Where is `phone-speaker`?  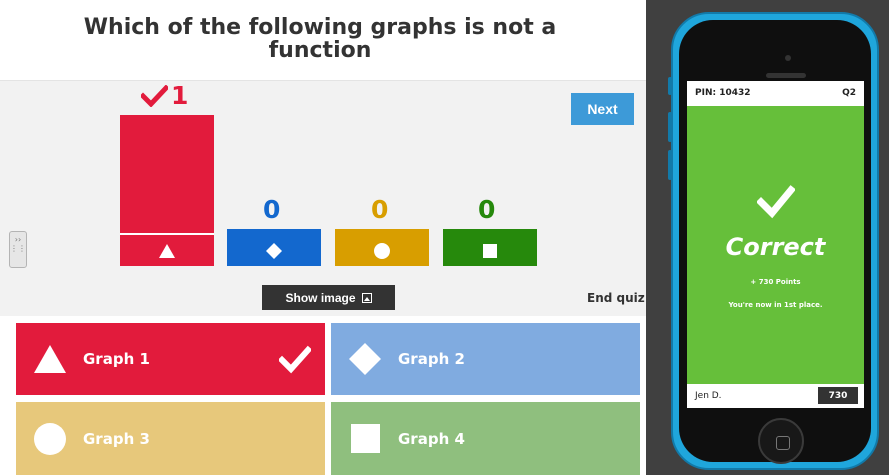
phone-speaker is located at coordinates (786, 75).